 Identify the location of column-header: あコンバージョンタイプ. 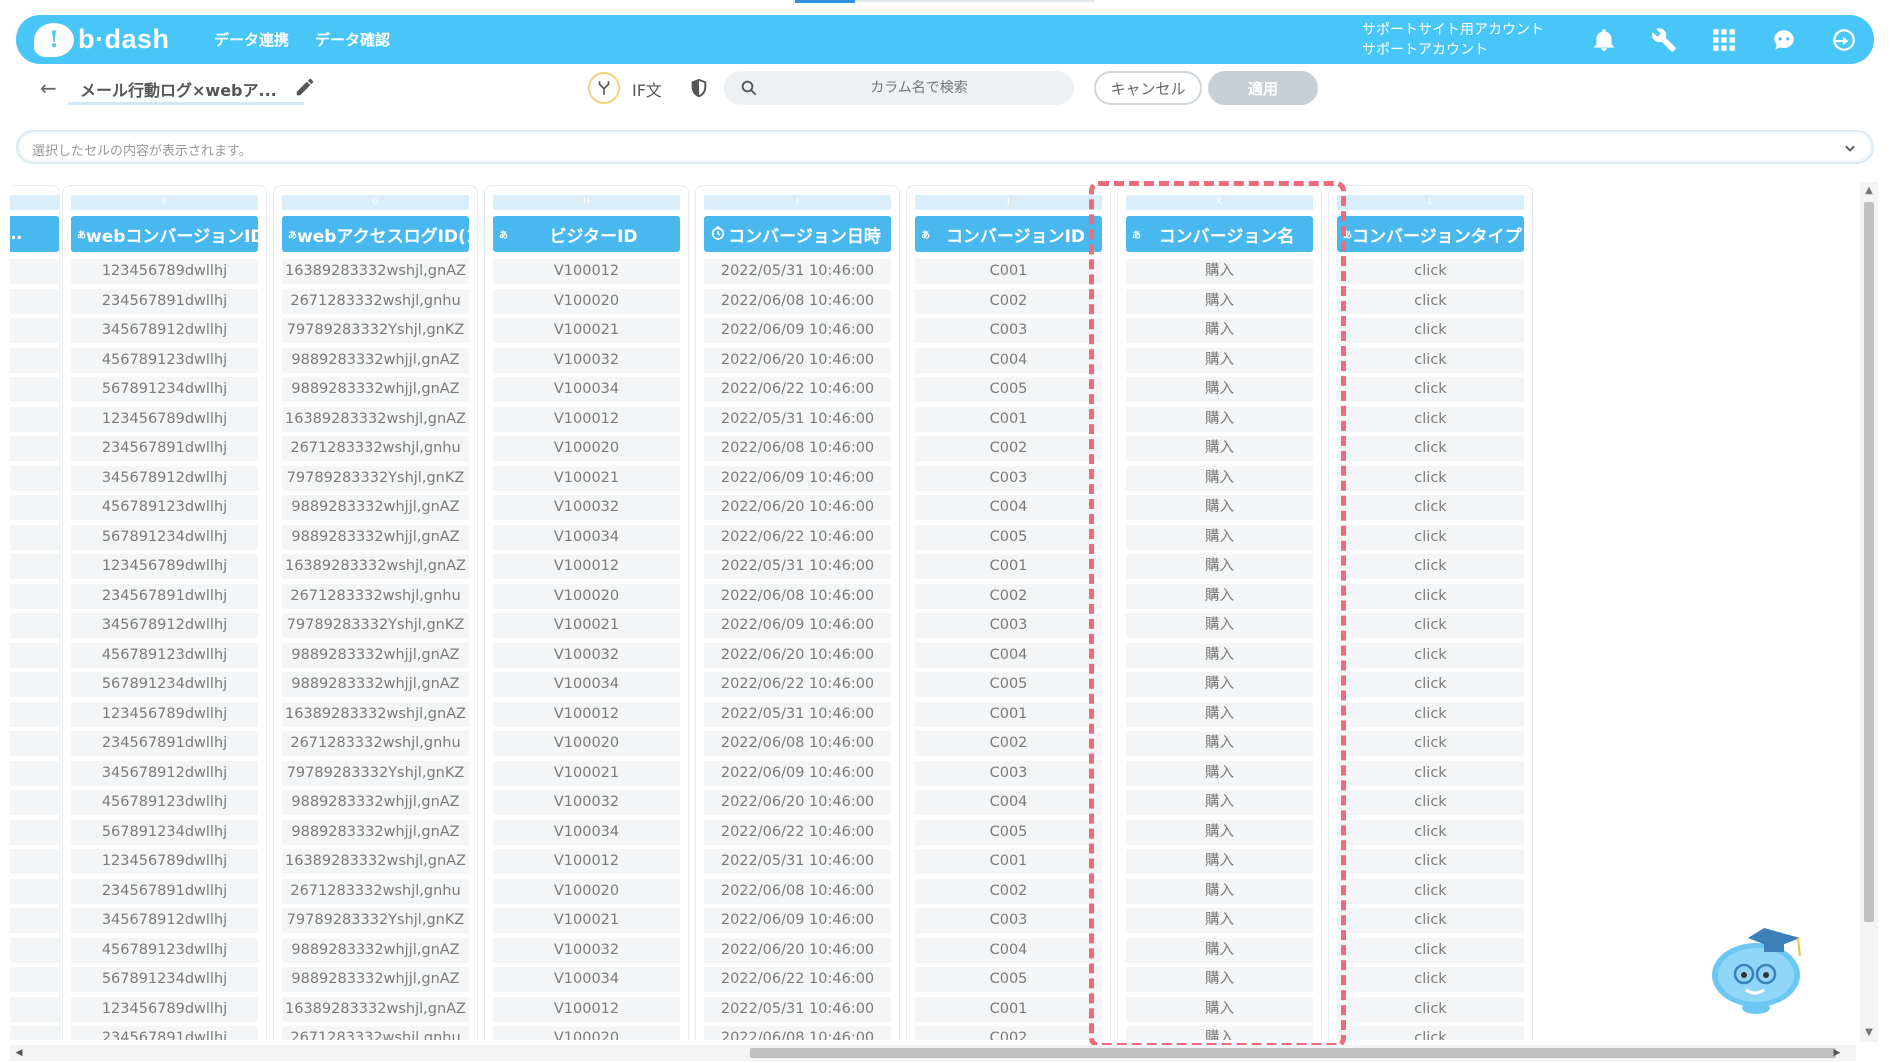
(1430, 234).